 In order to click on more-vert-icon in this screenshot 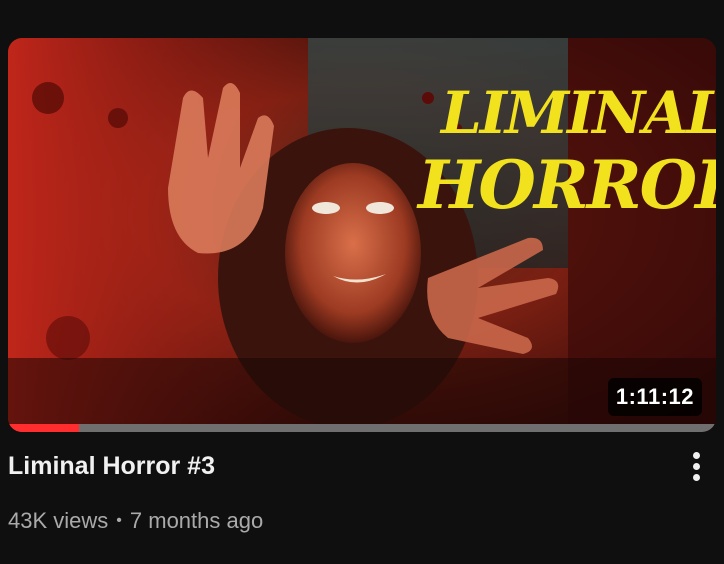, I will do `click(696, 466)`.